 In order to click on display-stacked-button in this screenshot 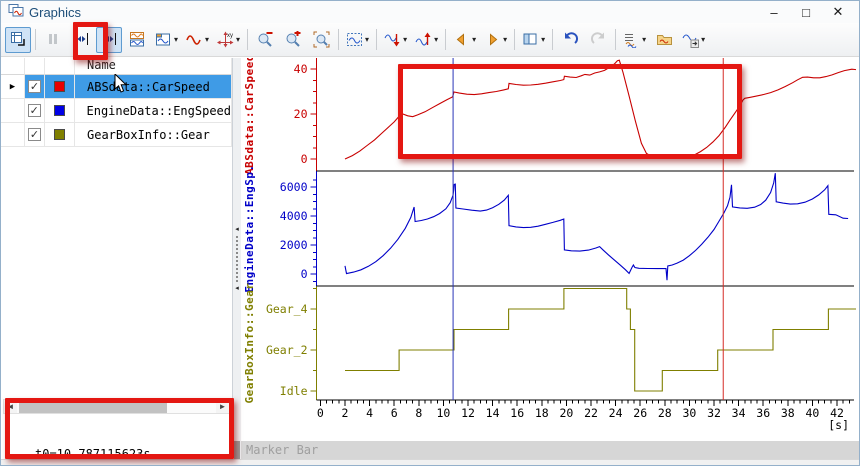, I will do `click(137, 40)`.